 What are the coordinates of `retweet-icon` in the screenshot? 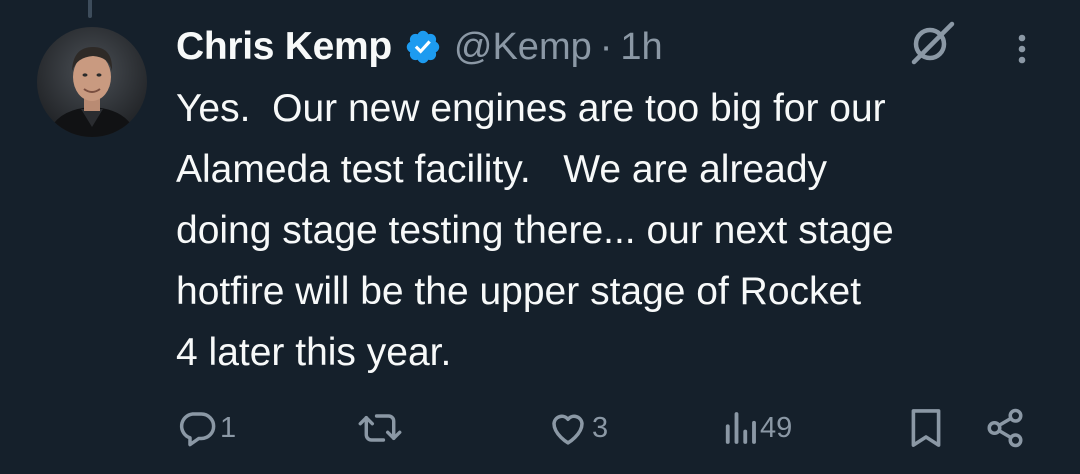 It's located at (380, 428).